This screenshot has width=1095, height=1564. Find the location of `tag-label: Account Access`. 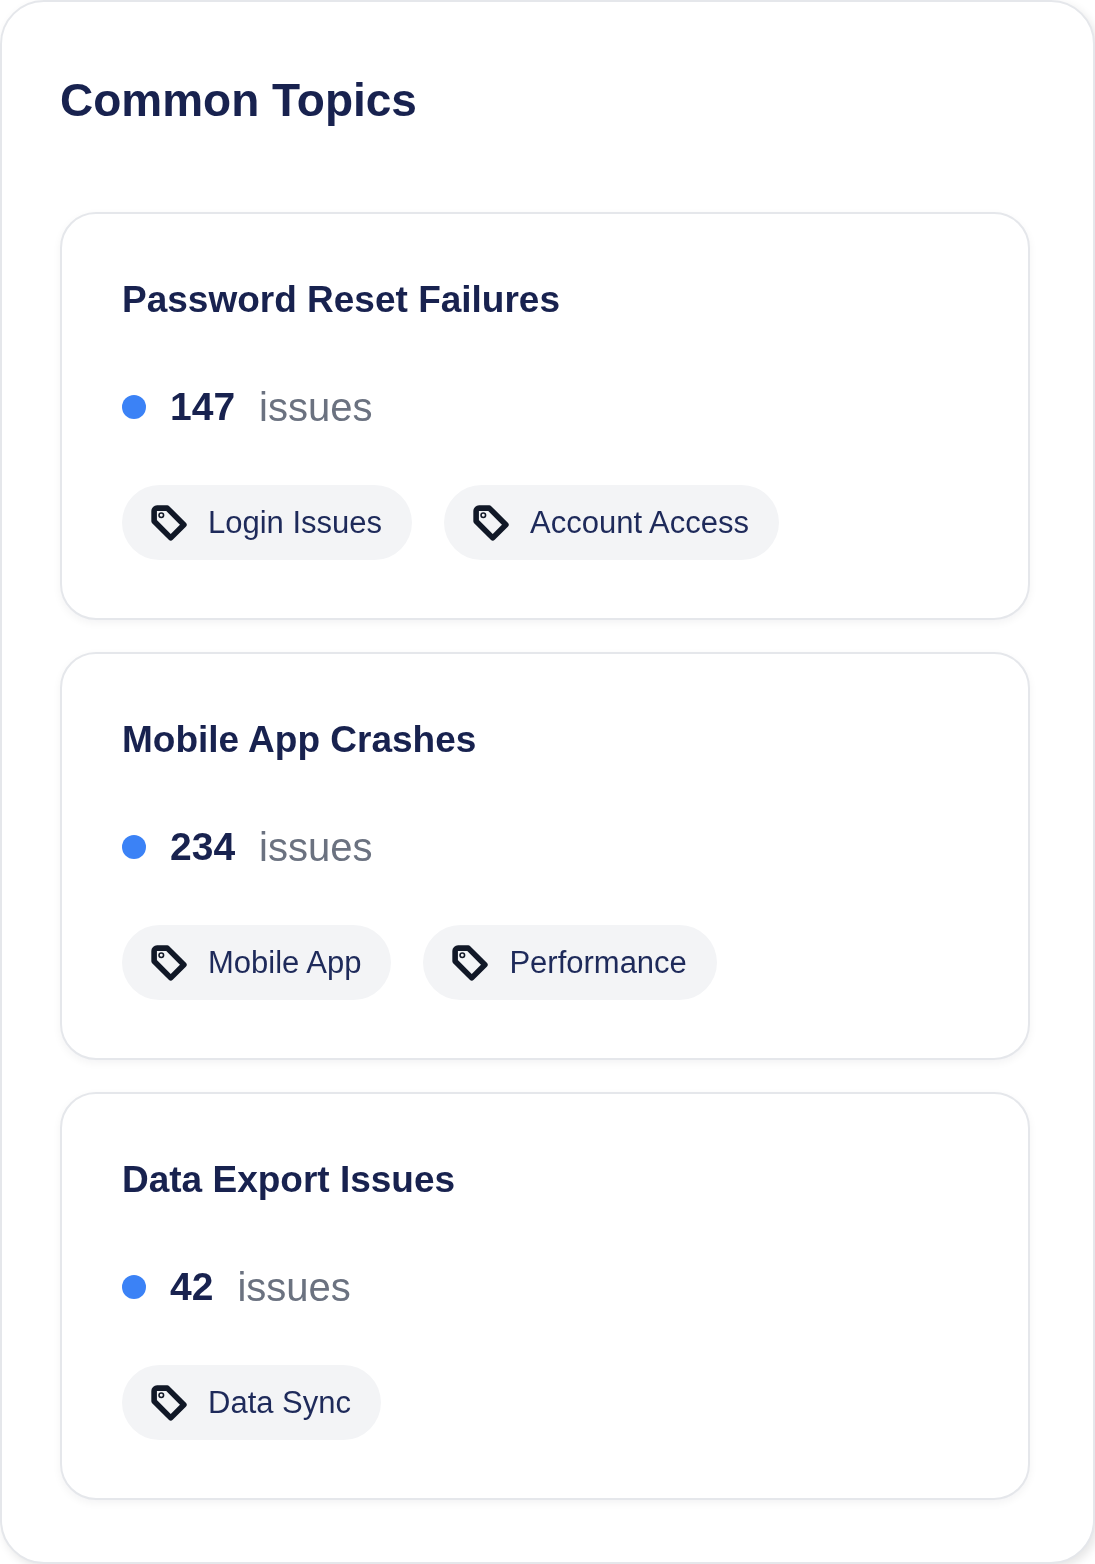

tag-label: Account Access is located at coordinates (639, 522).